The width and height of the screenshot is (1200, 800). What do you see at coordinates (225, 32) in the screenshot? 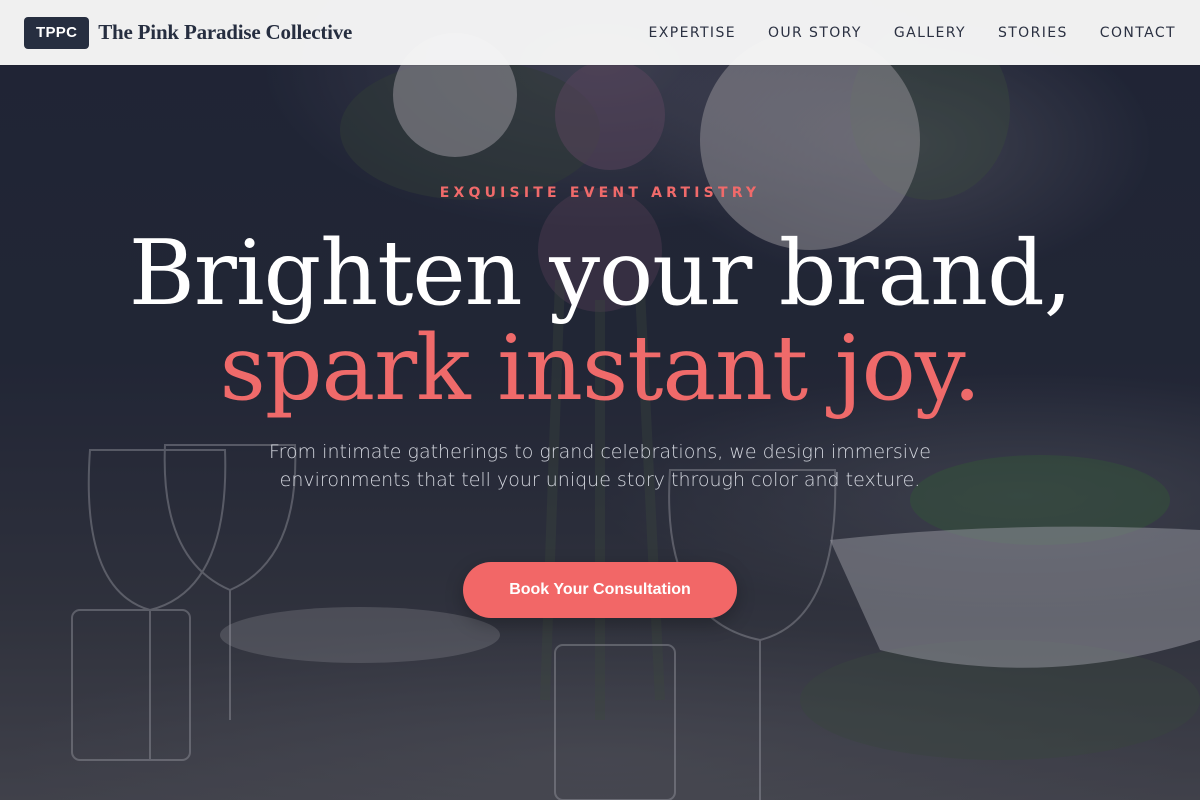
I see `brand-name: The Pink Paradise Collective` at bounding box center [225, 32].